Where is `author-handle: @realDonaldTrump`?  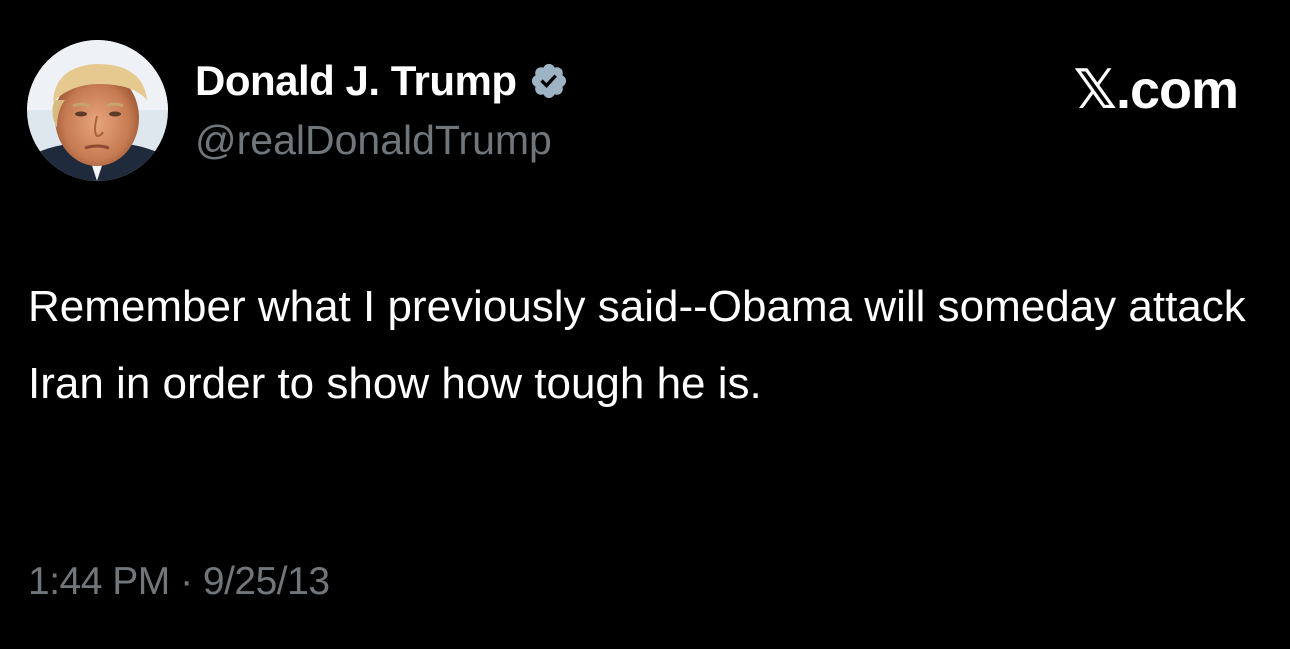 author-handle: @realDonaldTrump is located at coordinates (373, 140).